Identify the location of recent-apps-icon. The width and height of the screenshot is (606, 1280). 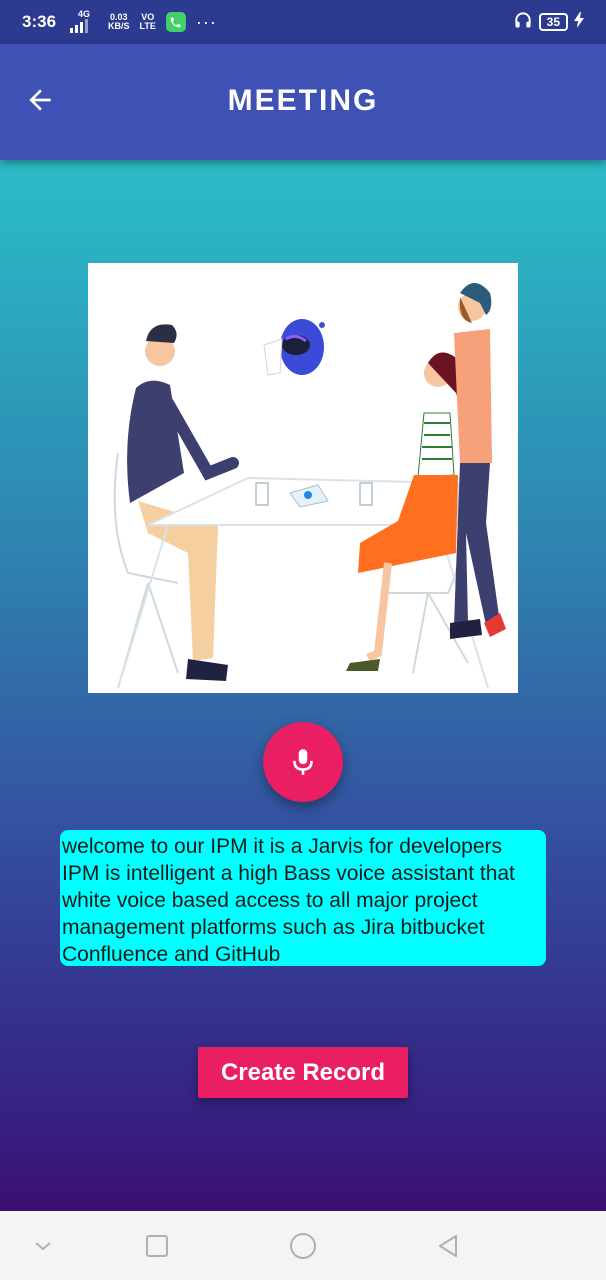
(157, 1246).